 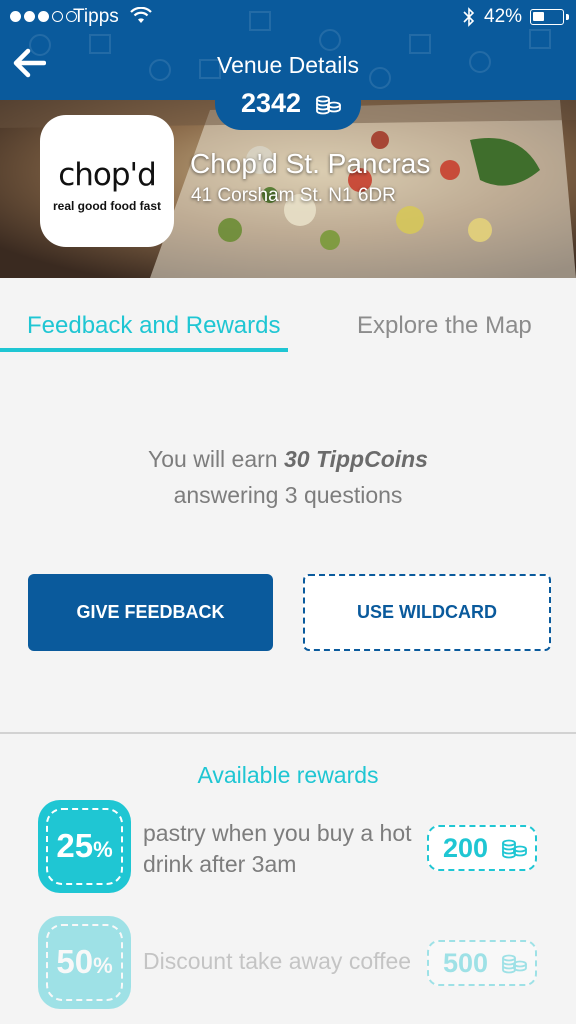 What do you see at coordinates (43, 16) in the screenshot?
I see `signal-strength-icon` at bounding box center [43, 16].